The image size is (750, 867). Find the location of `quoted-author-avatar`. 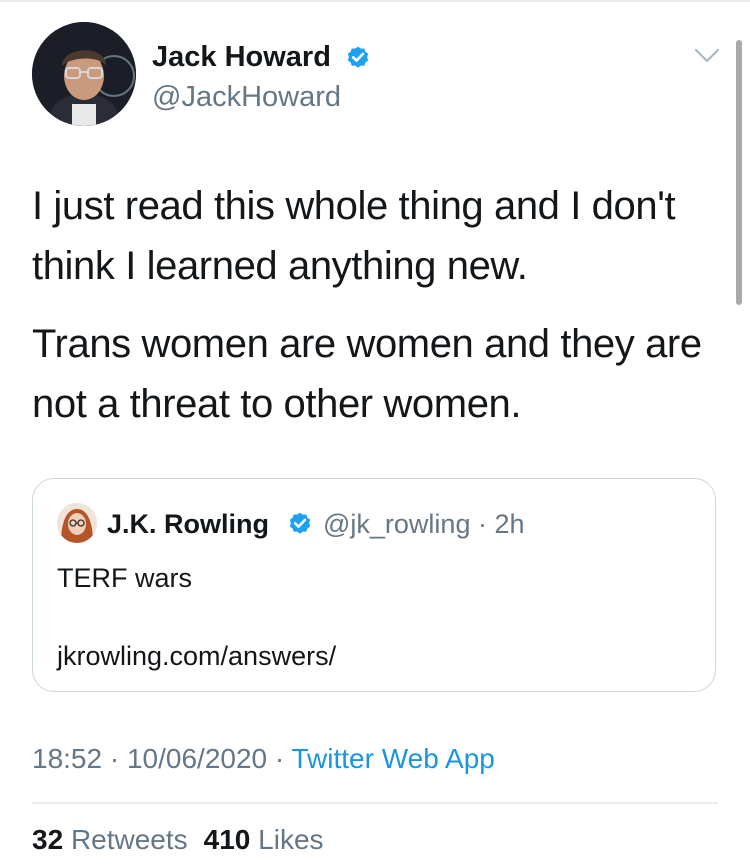

quoted-author-avatar is located at coordinates (77, 523).